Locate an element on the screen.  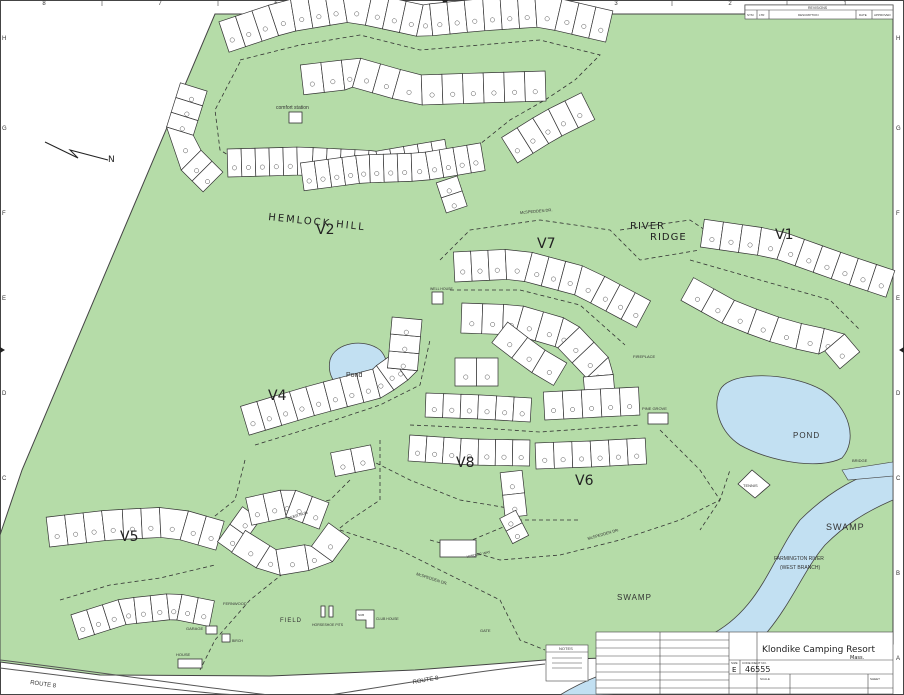
sheet-size: E is located at coordinates (734, 670).